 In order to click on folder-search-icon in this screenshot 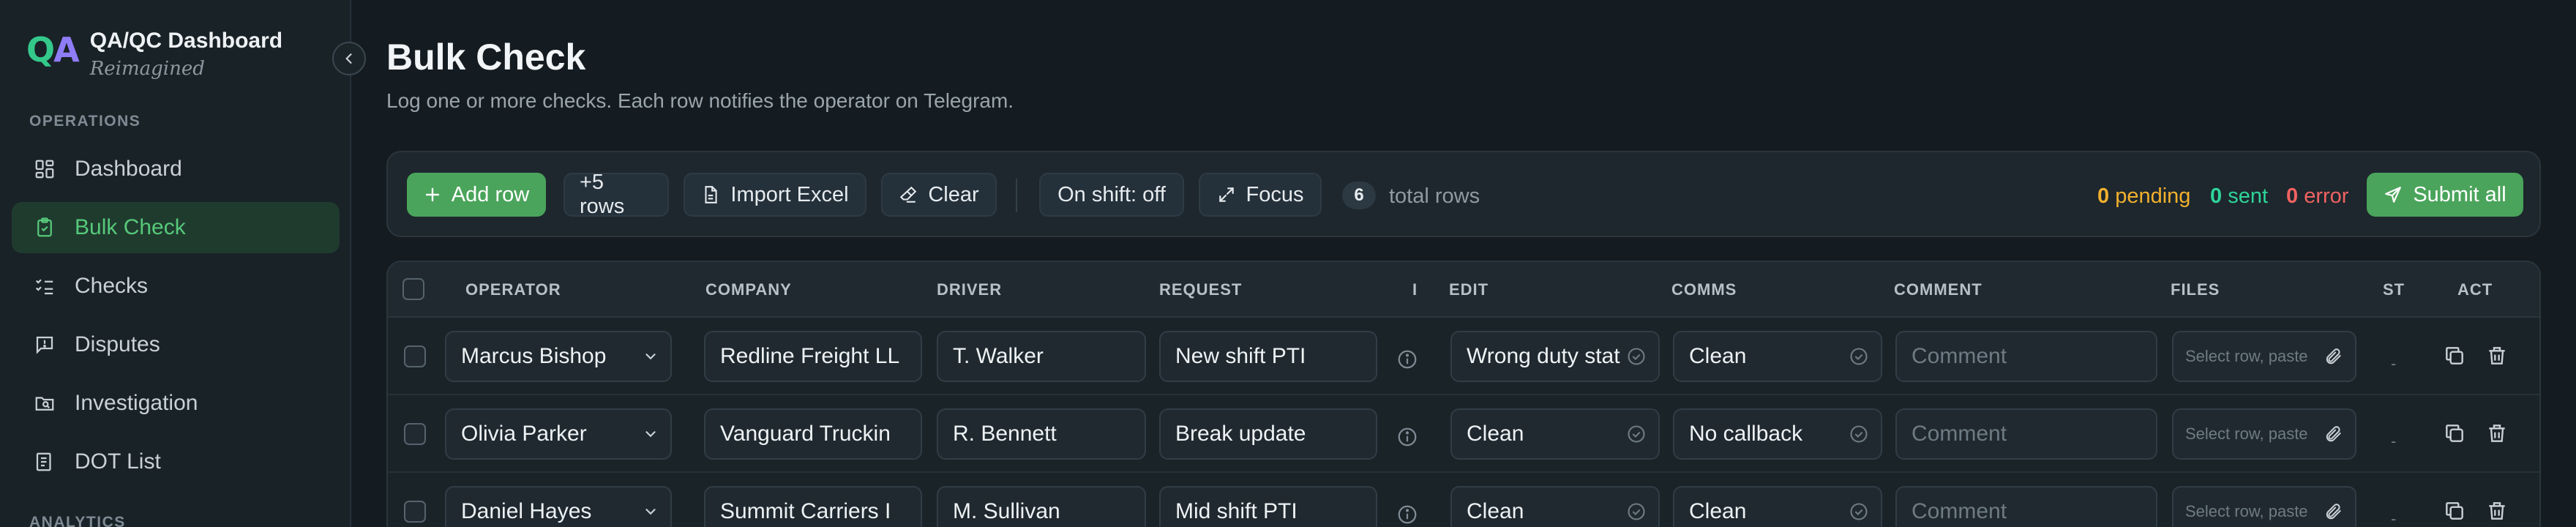, I will do `click(44, 403)`.